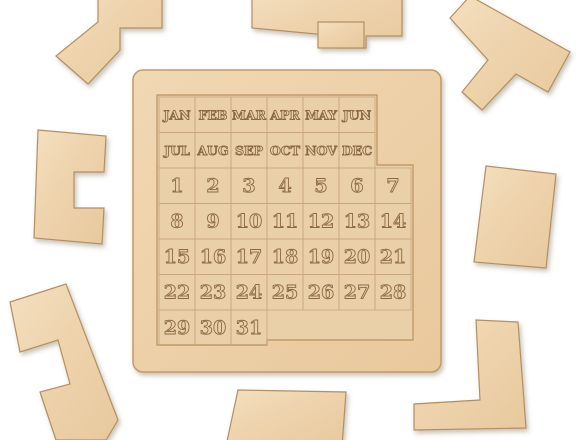  What do you see at coordinates (393, 221) in the screenshot?
I see `day-label: 14` at bounding box center [393, 221].